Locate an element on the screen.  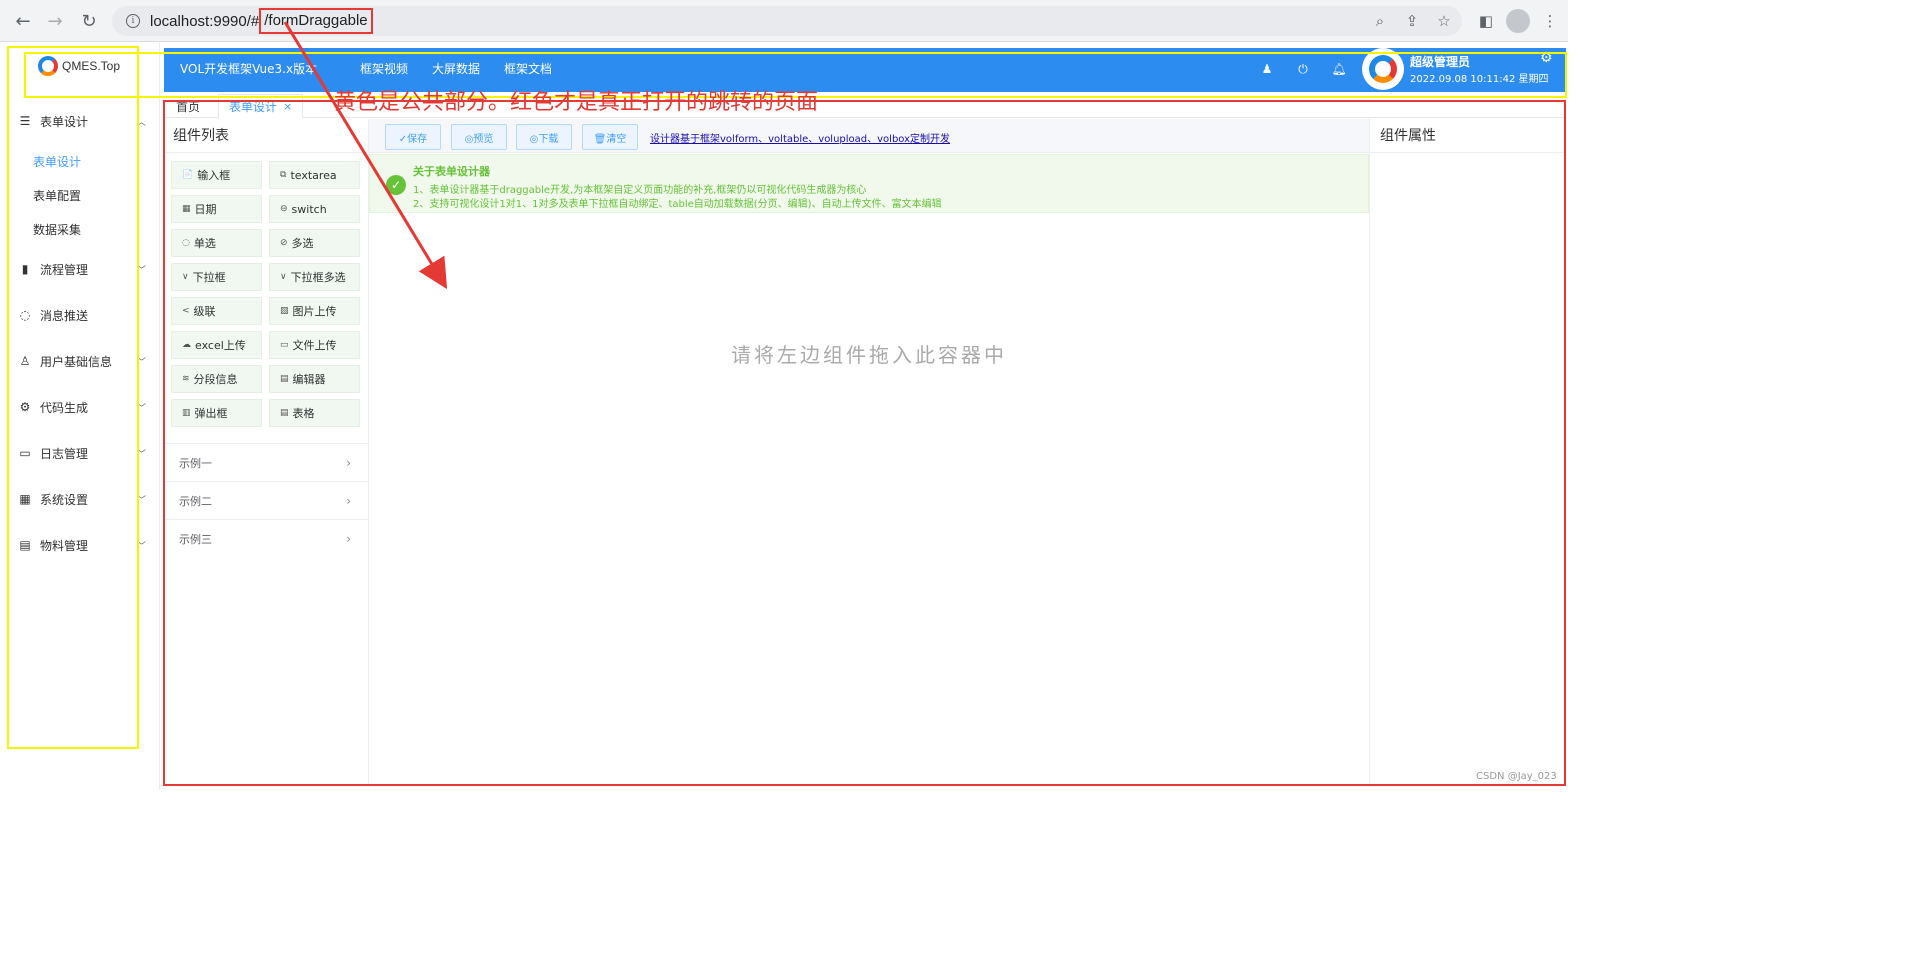
annotation-yellow-sidebar-box is located at coordinates (73, 397).